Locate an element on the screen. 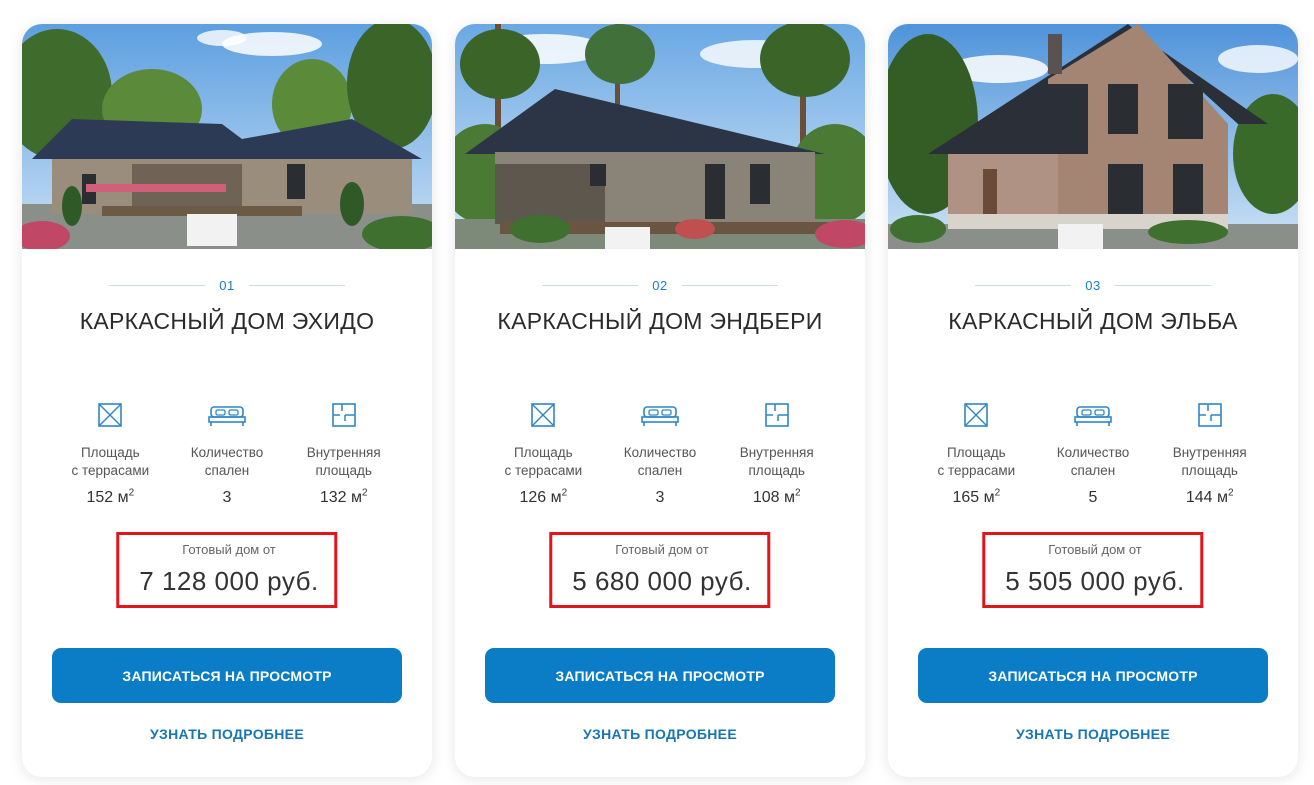 The width and height of the screenshot is (1314, 785). card-title: КАРКАСНЫЙ ДОМ ЭЛЬБА is located at coordinates (1093, 321).